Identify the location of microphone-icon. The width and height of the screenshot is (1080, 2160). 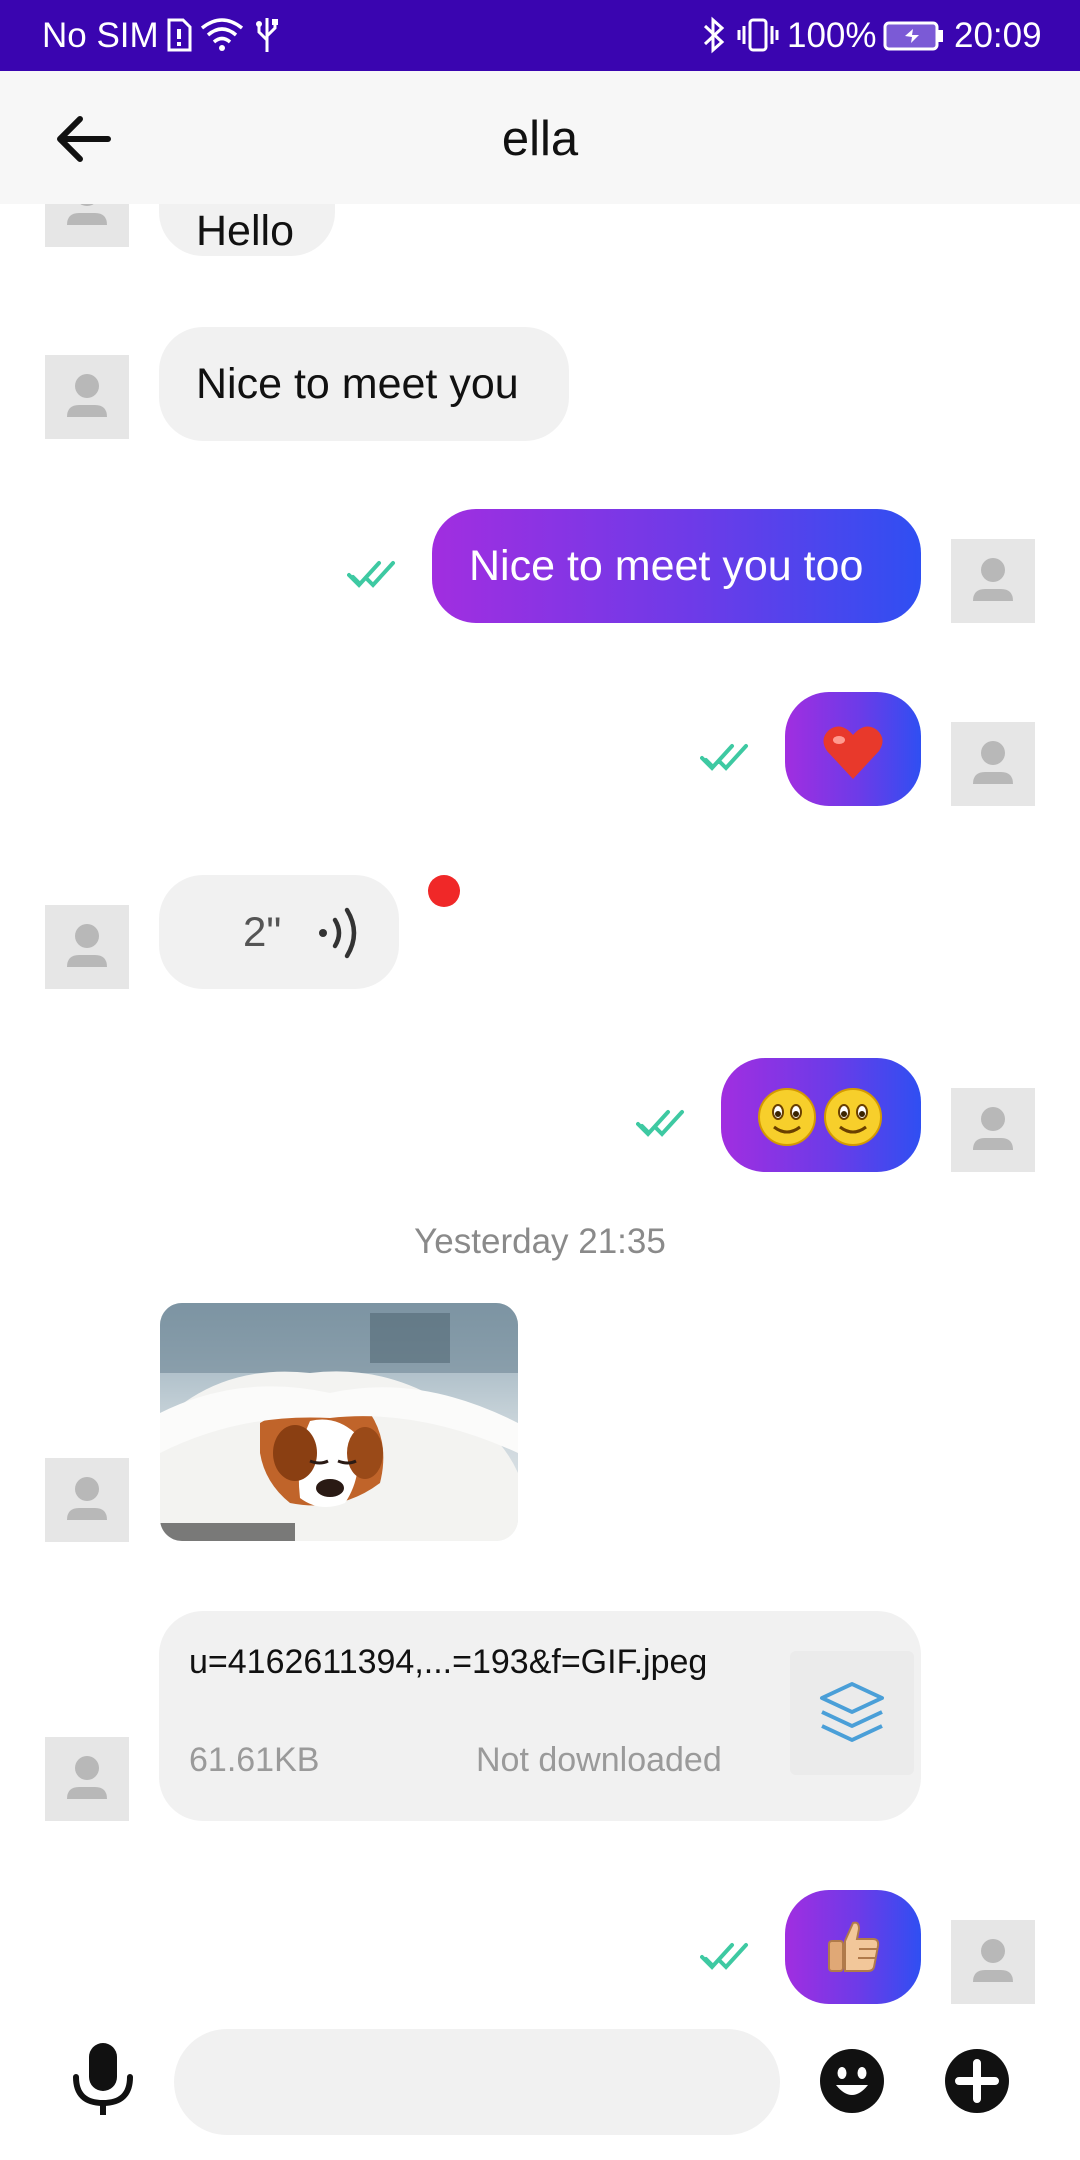
(103, 2079).